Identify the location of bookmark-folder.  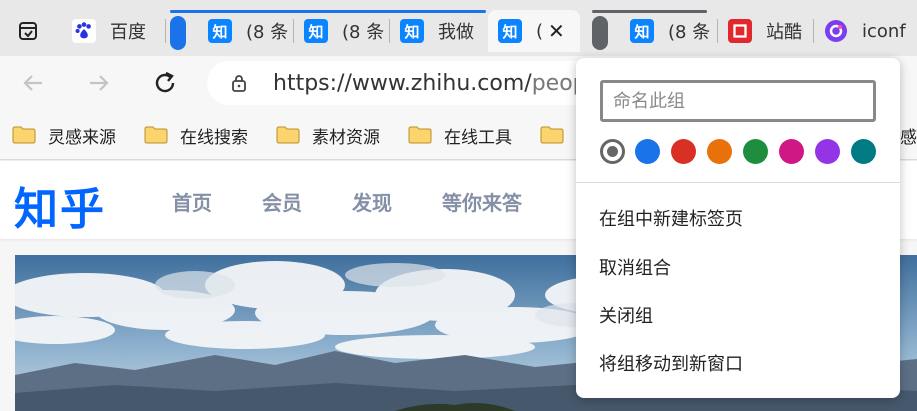
(552, 135).